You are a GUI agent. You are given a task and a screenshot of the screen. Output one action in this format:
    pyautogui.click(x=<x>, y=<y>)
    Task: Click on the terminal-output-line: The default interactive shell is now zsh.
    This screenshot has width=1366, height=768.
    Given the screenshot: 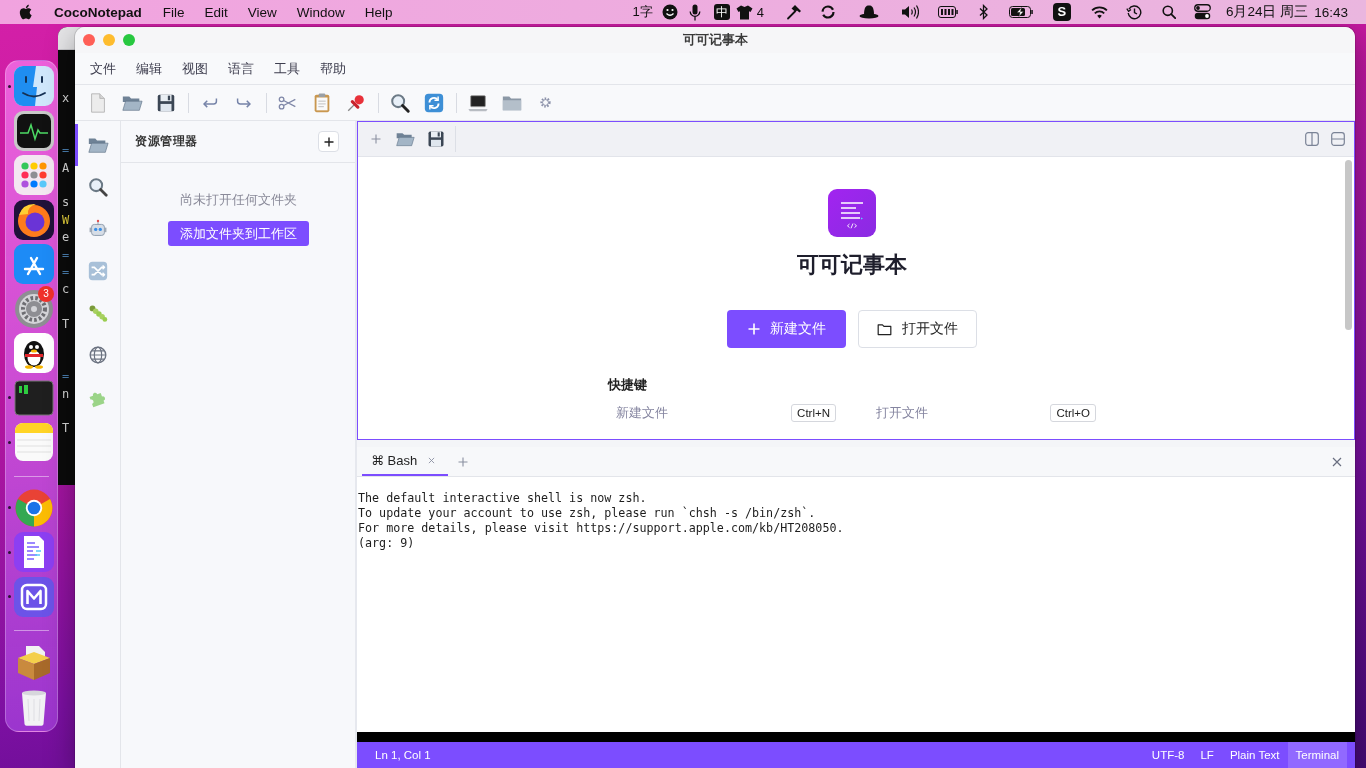 What is the action you would take?
    pyautogui.click(x=502, y=498)
    